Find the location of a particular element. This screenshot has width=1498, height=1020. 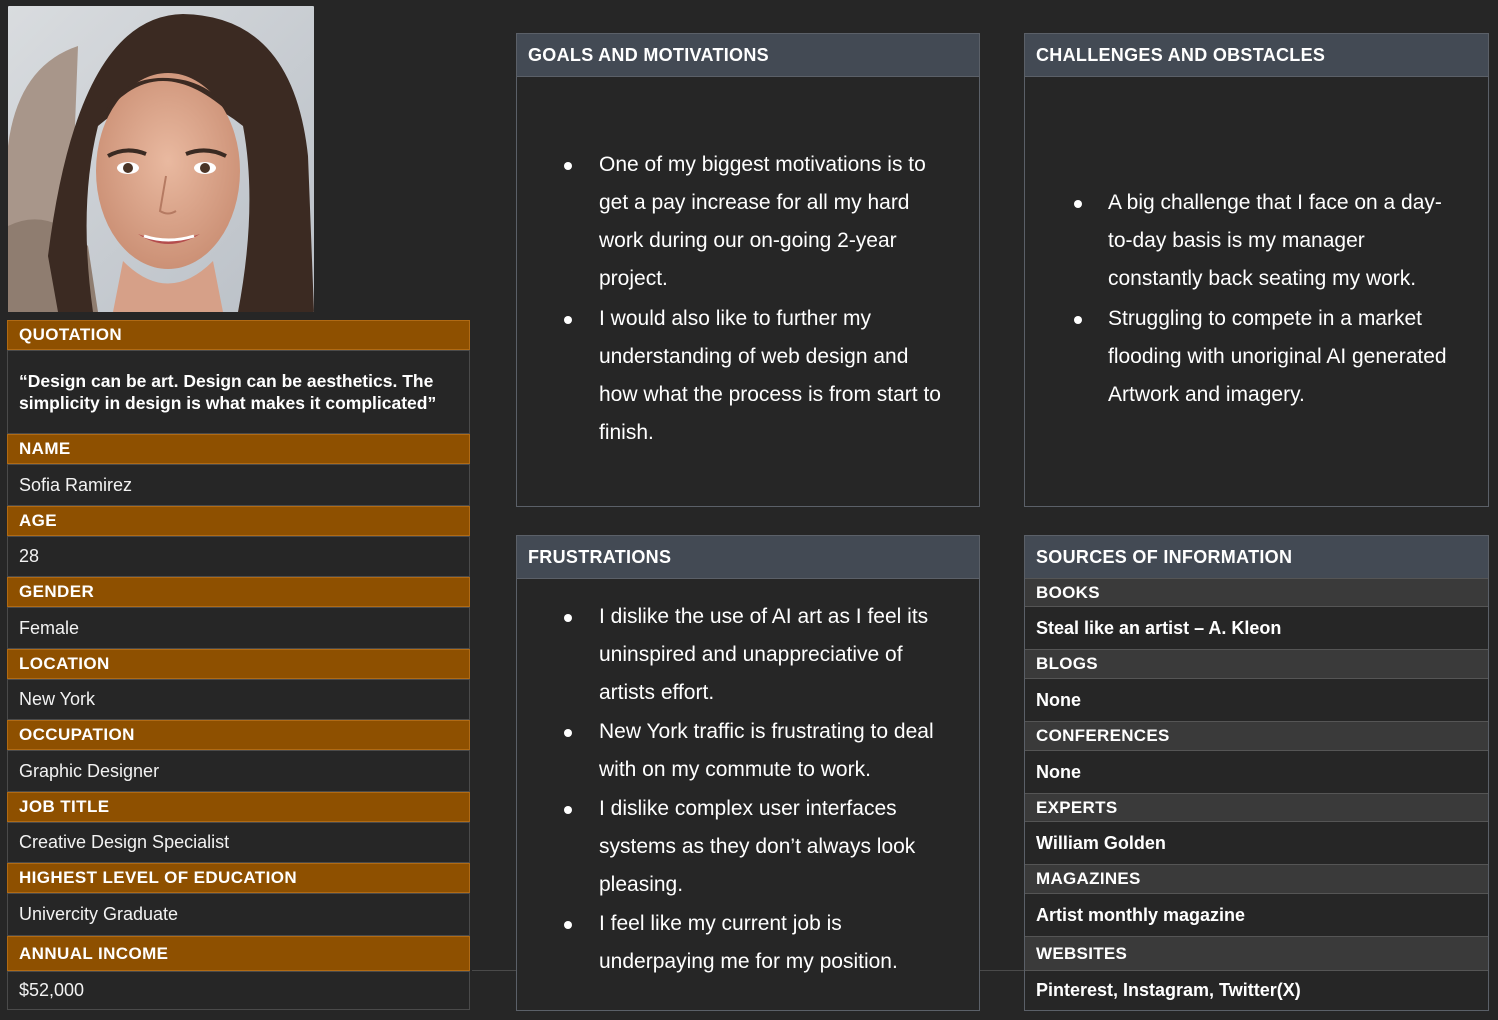

frustrations-title: FRUSTRATIONS is located at coordinates (748, 557).